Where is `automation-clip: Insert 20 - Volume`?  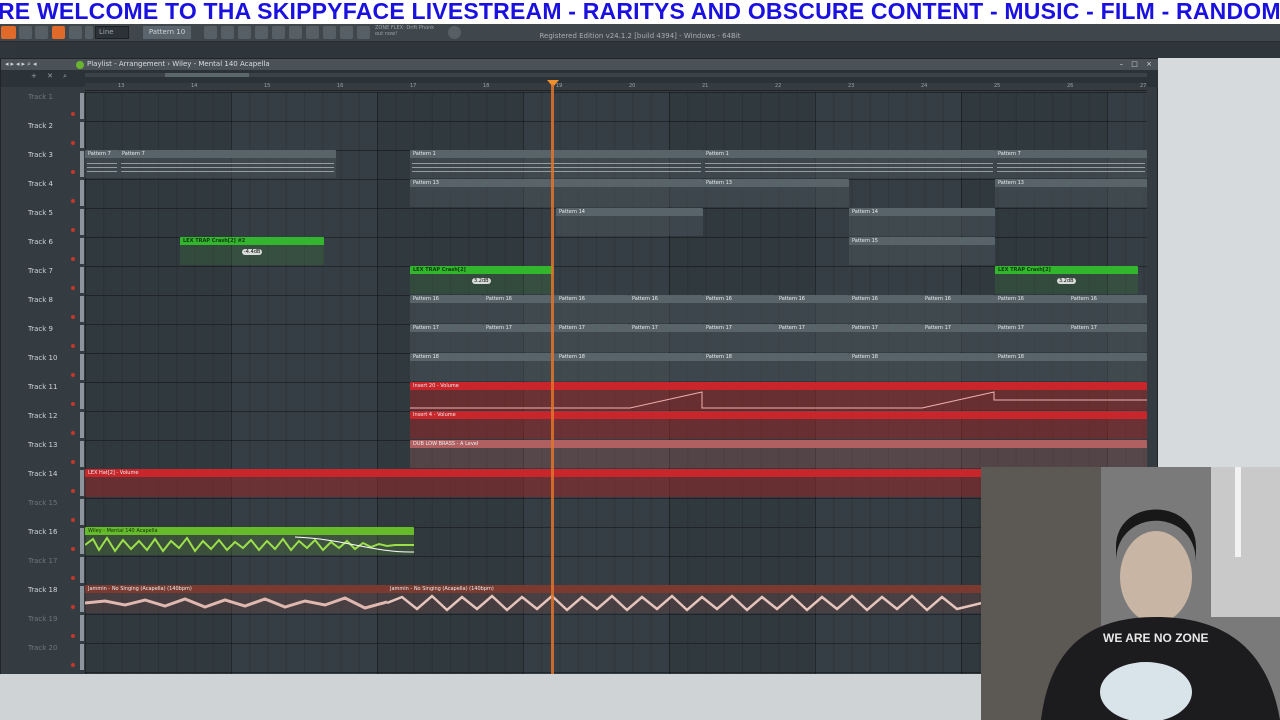
automation-clip: Insert 20 - Volume is located at coordinates (778, 396).